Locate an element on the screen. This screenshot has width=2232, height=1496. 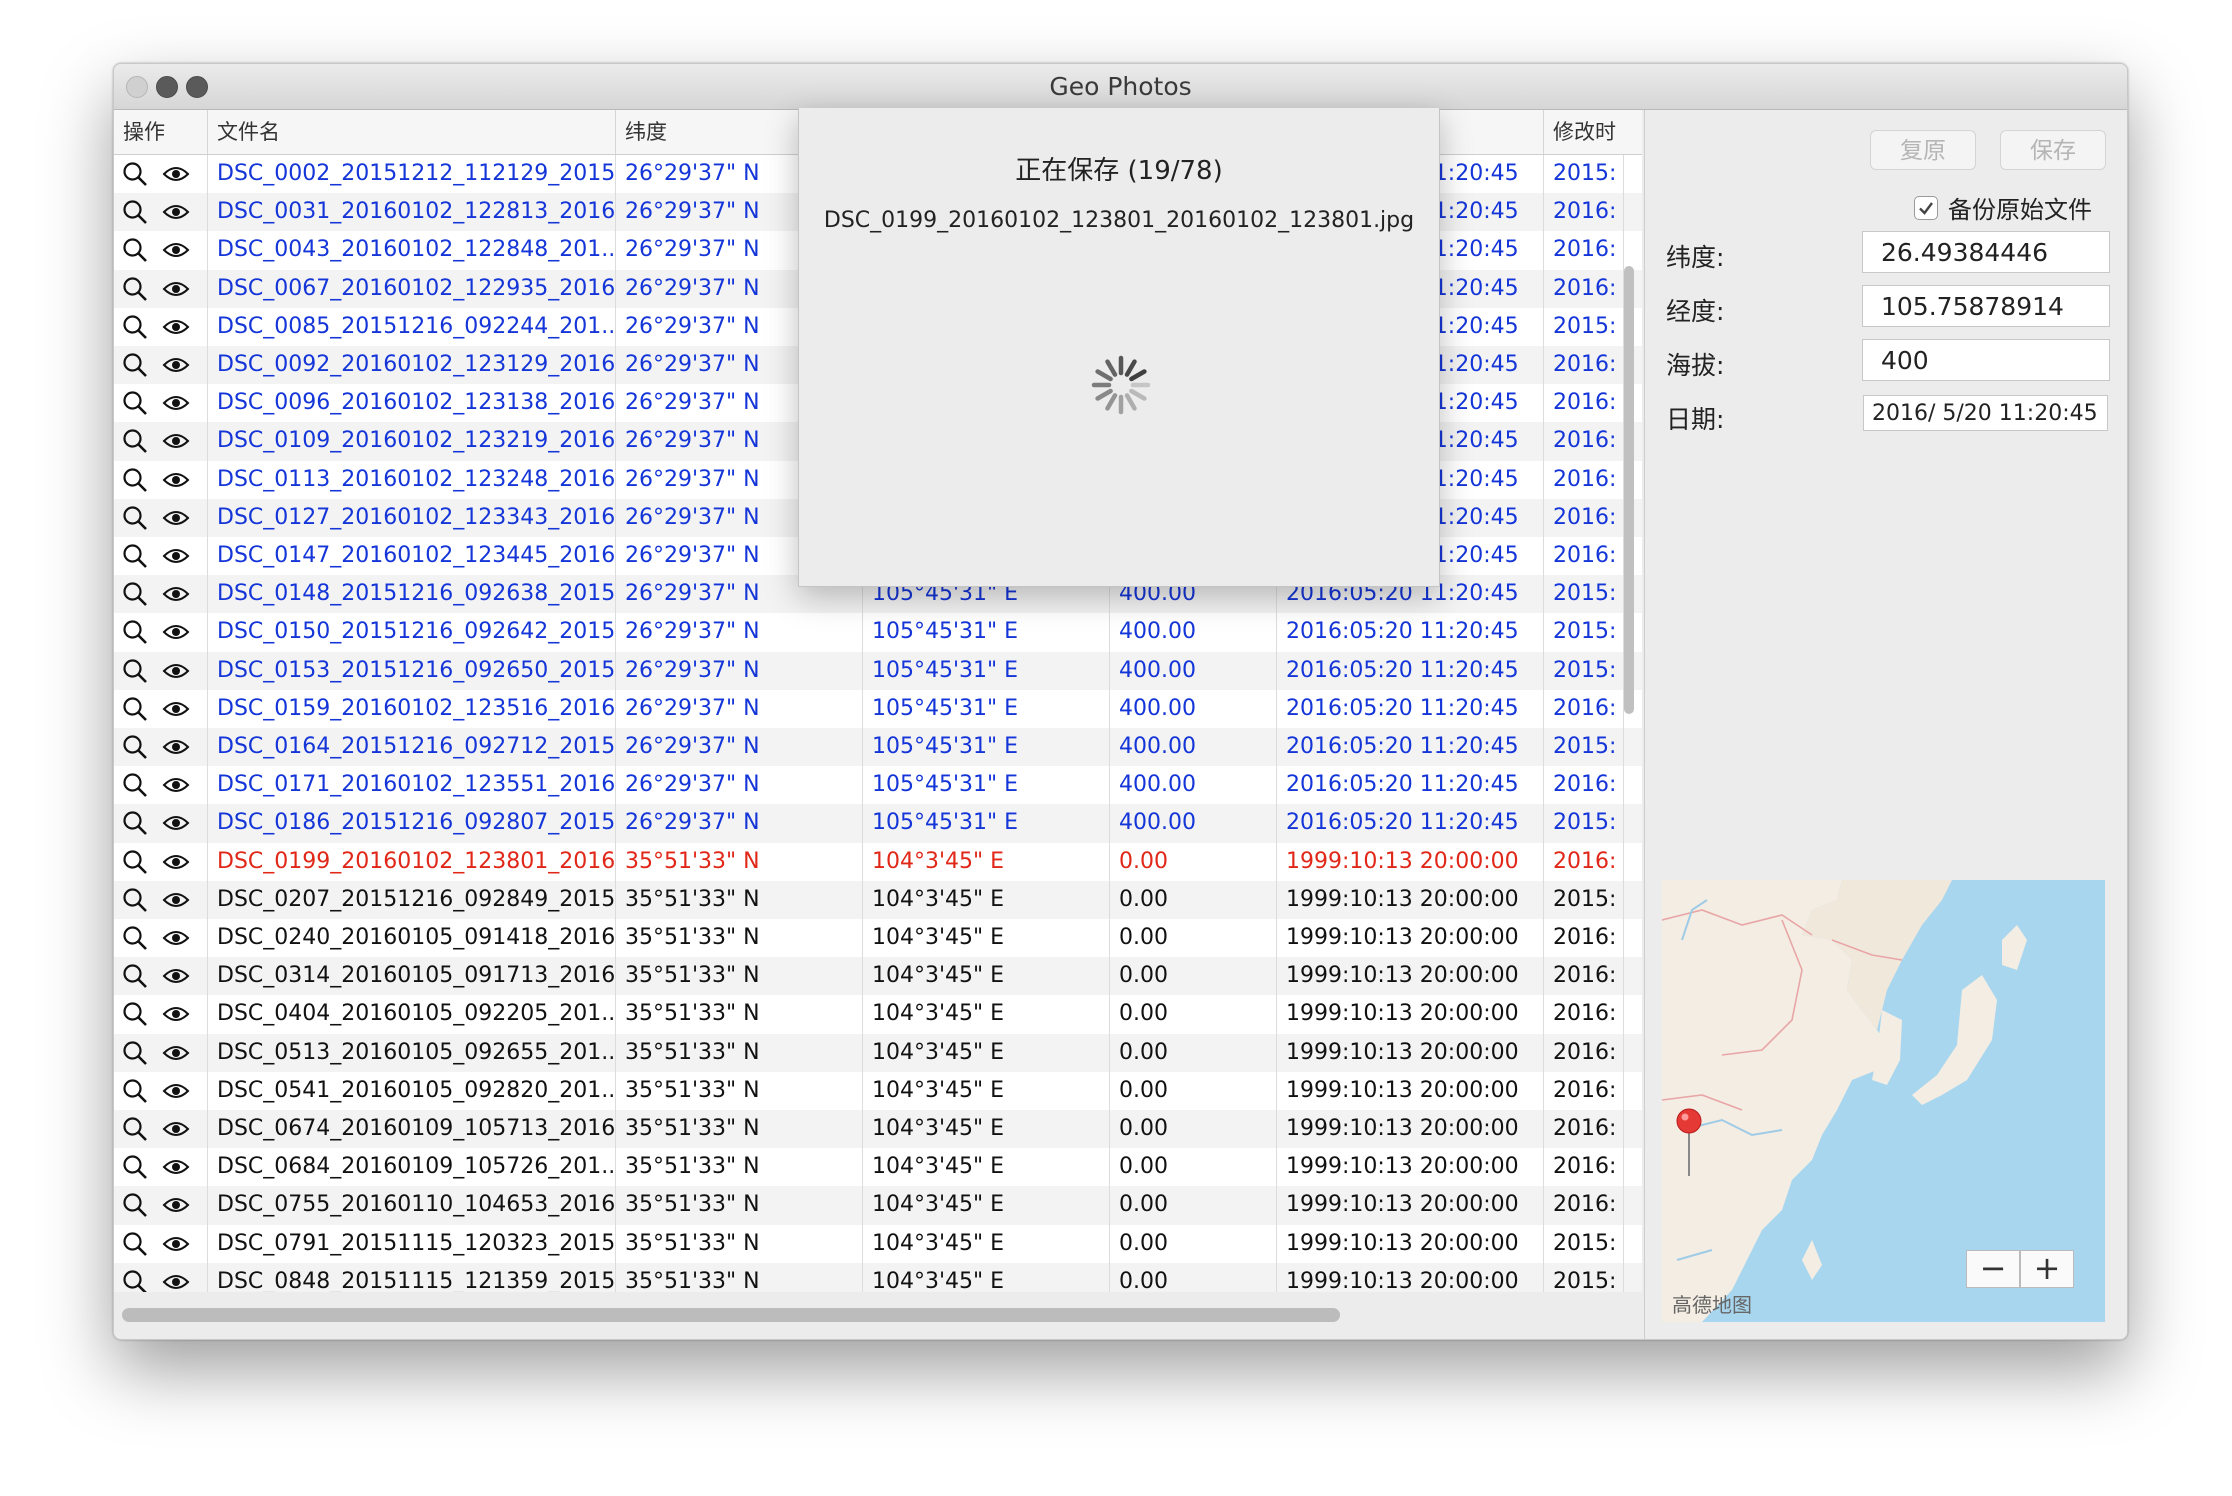
header-filename: 文件名 is located at coordinates (412, 132).